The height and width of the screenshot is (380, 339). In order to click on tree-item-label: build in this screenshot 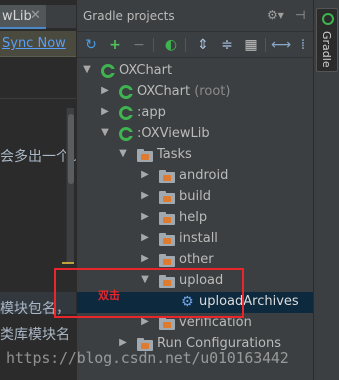, I will do `click(195, 196)`.